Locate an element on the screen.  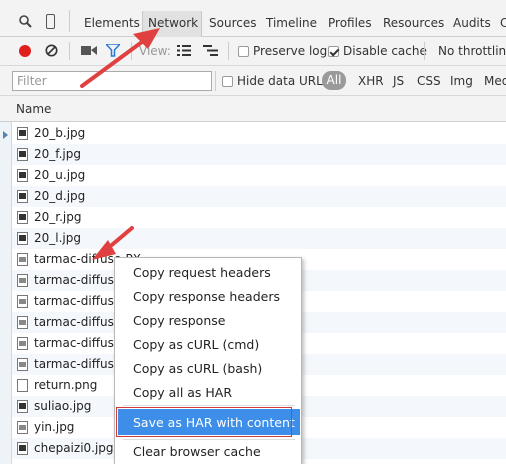
arrow-to-network-tab is located at coordinates (120, 58).